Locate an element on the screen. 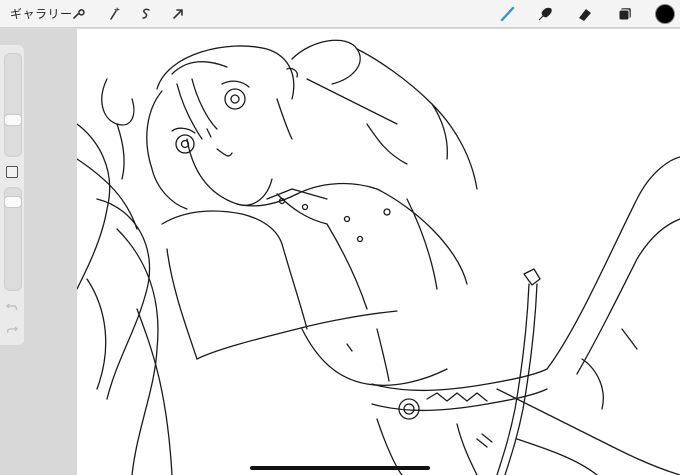 The height and width of the screenshot is (475, 680). brush-icon is located at coordinates (508, 14).